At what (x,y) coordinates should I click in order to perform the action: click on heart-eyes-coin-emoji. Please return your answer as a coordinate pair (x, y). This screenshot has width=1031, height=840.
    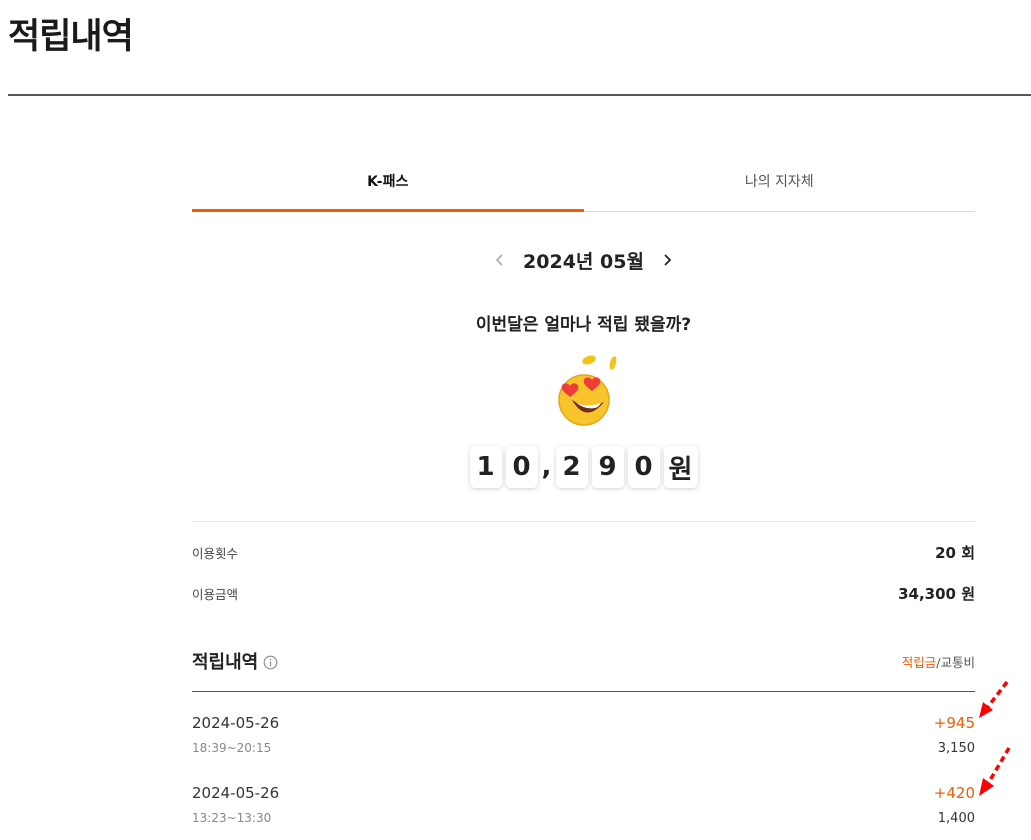
    Looking at the image, I should click on (587, 389).